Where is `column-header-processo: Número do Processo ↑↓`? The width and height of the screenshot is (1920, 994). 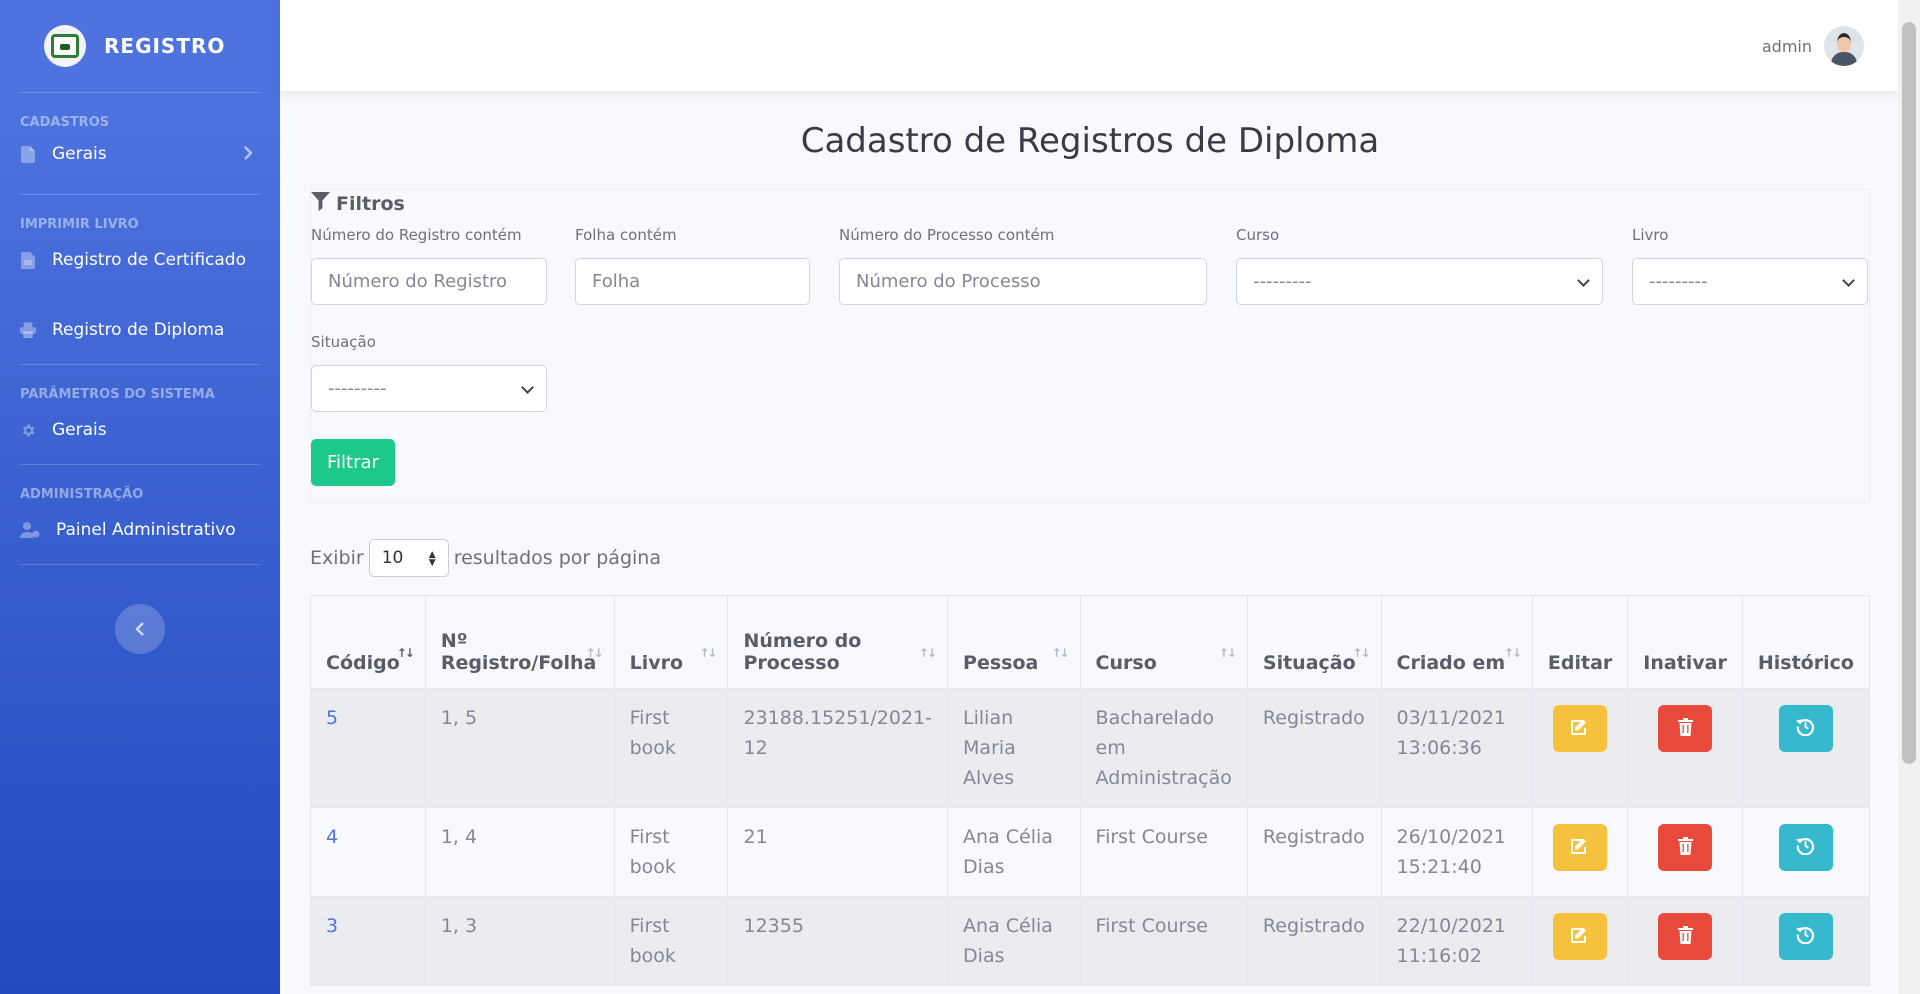 column-header-processo: Número do Processo ↑↓ is located at coordinates (838, 642).